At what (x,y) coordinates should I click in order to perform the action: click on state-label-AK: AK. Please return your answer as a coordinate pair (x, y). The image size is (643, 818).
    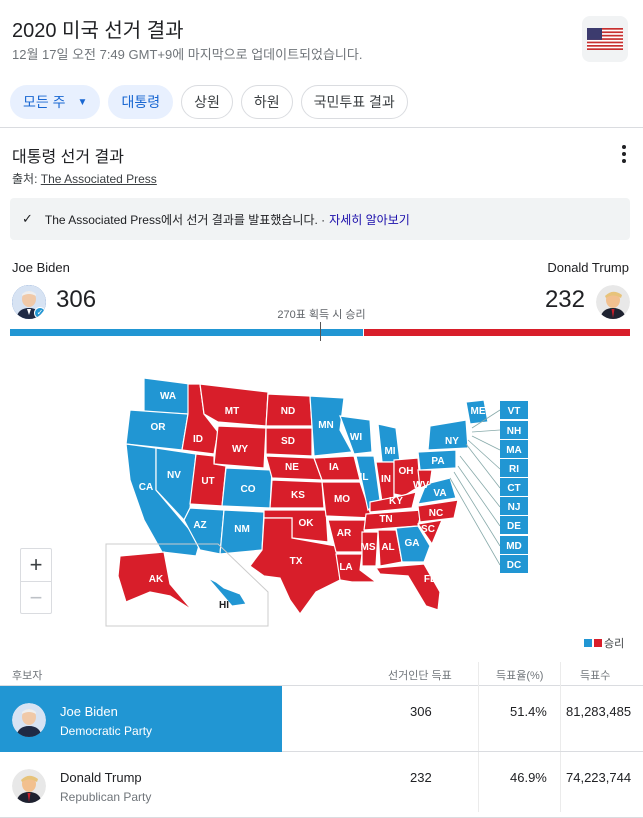
    Looking at the image, I should click on (156, 579).